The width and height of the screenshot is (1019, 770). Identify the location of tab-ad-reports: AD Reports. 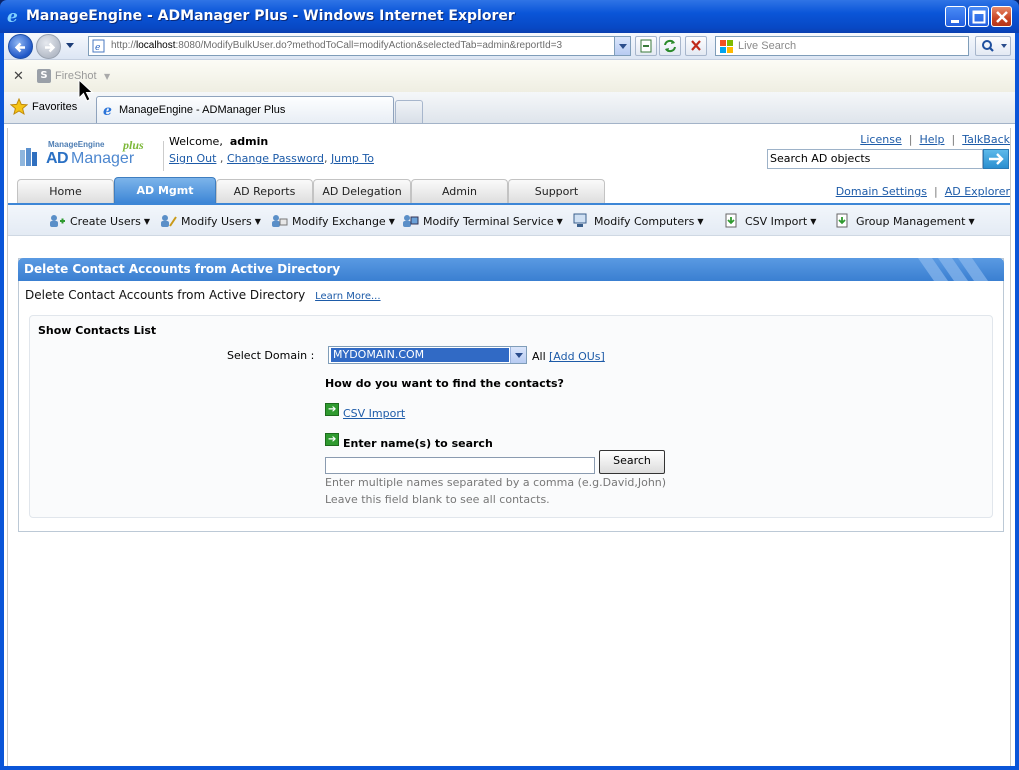
(264, 191).